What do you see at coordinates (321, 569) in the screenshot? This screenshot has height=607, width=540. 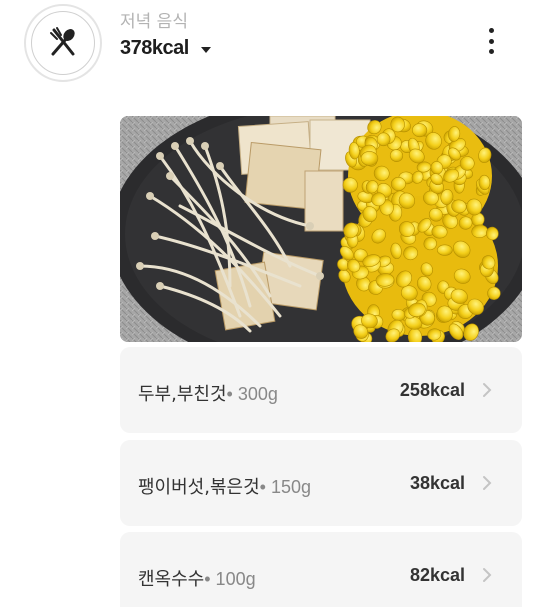 I see `food-item: 캔옥수수• 100g 82kcal` at bounding box center [321, 569].